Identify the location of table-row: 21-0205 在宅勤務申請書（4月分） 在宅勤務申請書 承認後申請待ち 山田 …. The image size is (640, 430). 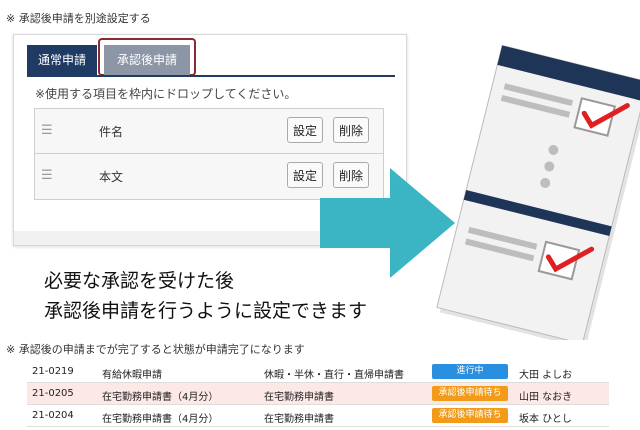
(318, 394).